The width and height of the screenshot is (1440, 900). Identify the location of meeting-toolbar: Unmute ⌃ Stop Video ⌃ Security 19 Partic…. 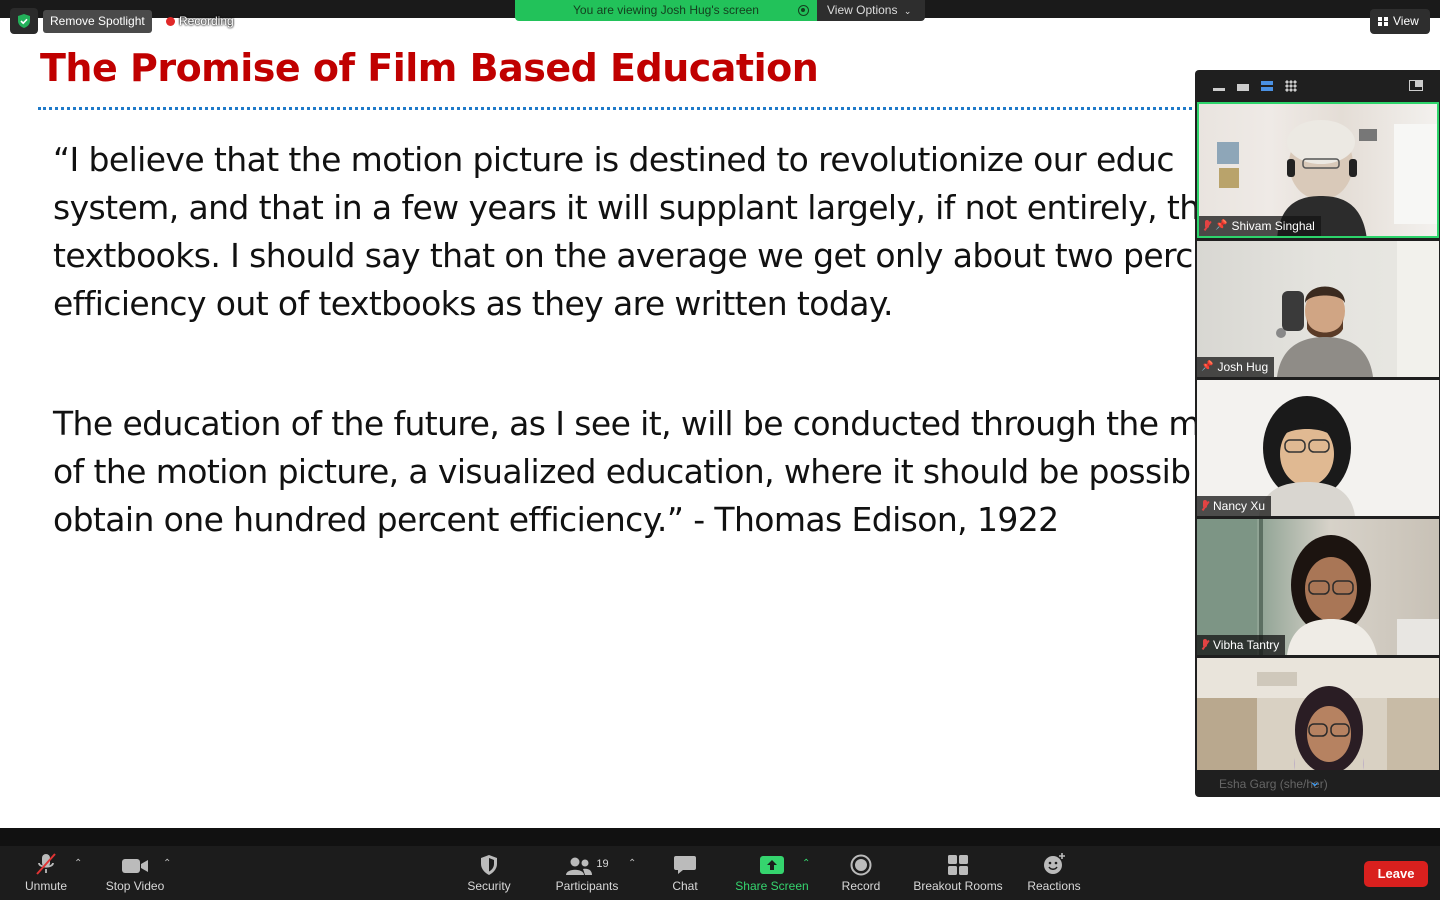
(720, 873).